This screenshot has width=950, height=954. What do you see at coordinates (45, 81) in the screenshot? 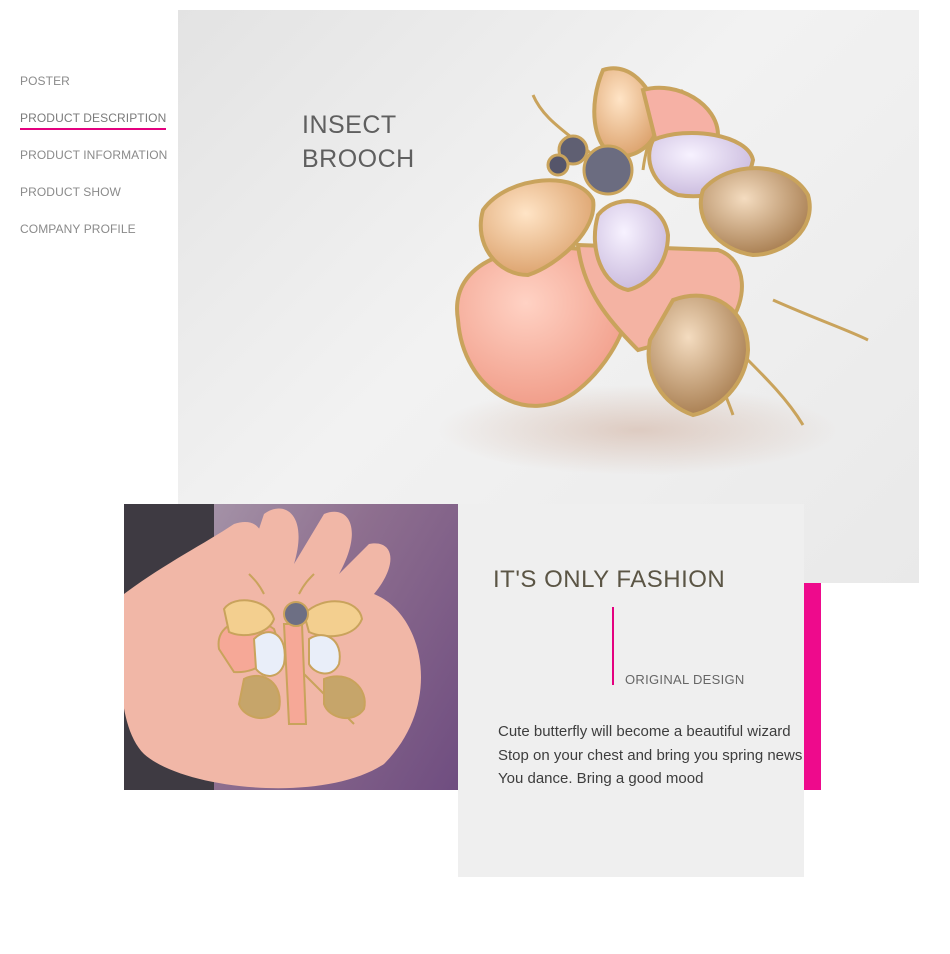
I see `nav-item-label: POSTER` at bounding box center [45, 81].